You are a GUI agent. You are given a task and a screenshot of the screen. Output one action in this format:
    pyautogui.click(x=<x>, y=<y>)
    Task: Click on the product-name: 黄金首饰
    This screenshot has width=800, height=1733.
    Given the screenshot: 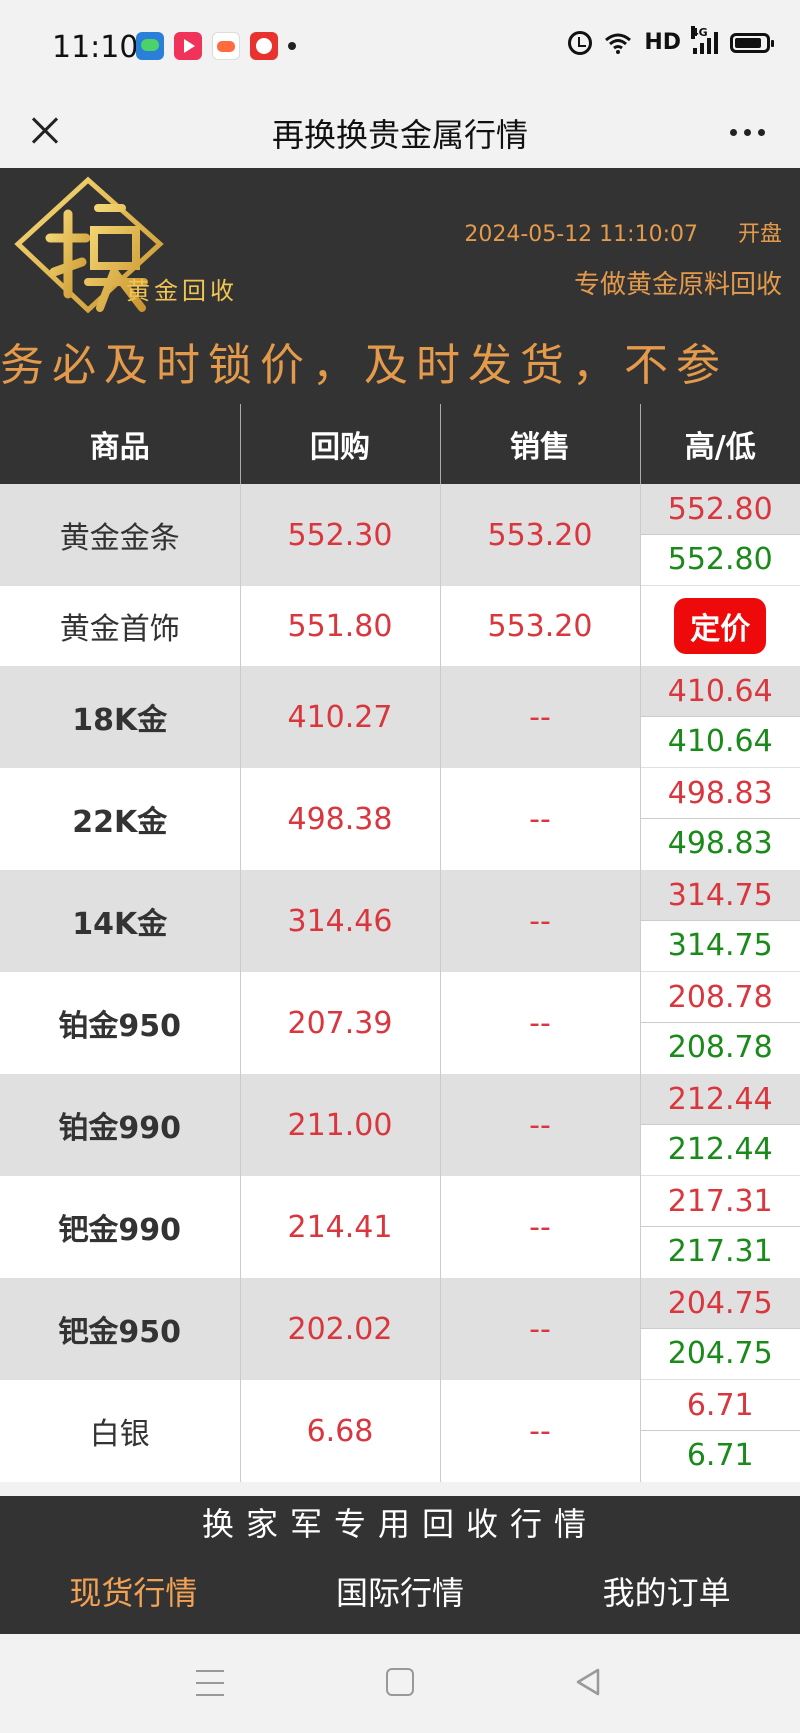 What is the action you would take?
    pyautogui.click(x=119, y=629)
    